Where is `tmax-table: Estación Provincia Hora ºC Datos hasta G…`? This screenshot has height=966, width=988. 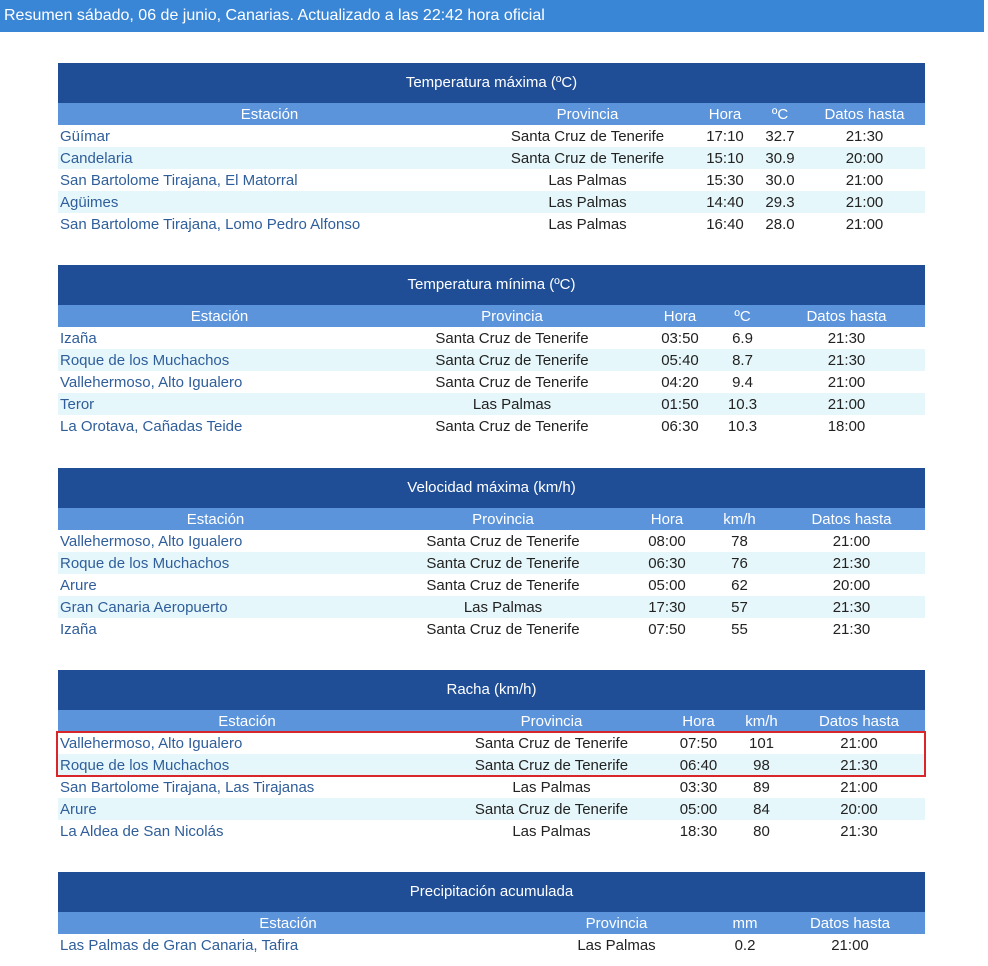 tmax-table: Estación Provincia Hora ºC Datos hasta G… is located at coordinates (491, 169).